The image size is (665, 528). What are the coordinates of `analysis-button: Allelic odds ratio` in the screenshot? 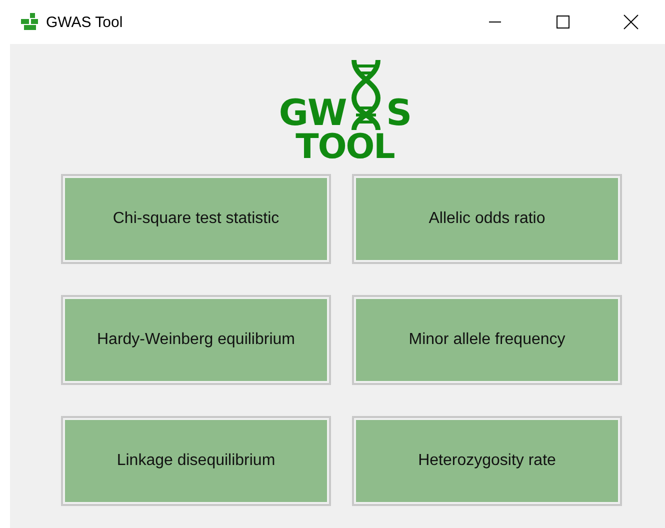 It's located at (487, 219).